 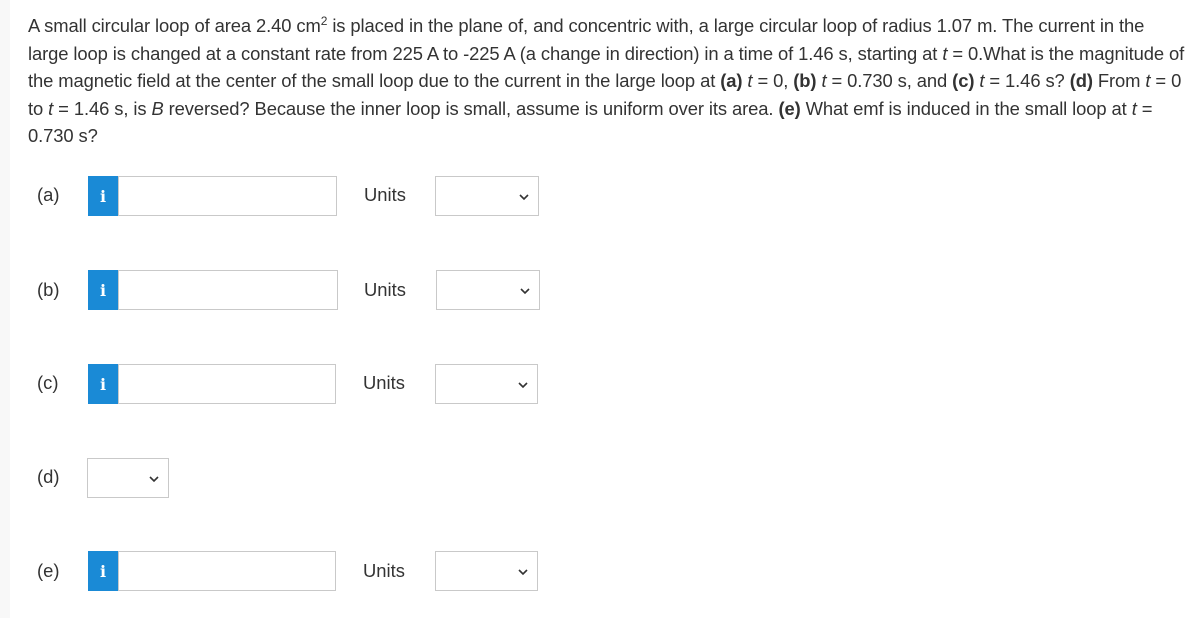 What do you see at coordinates (731, 80) in the screenshot?
I see `part-ref-a: (a)` at bounding box center [731, 80].